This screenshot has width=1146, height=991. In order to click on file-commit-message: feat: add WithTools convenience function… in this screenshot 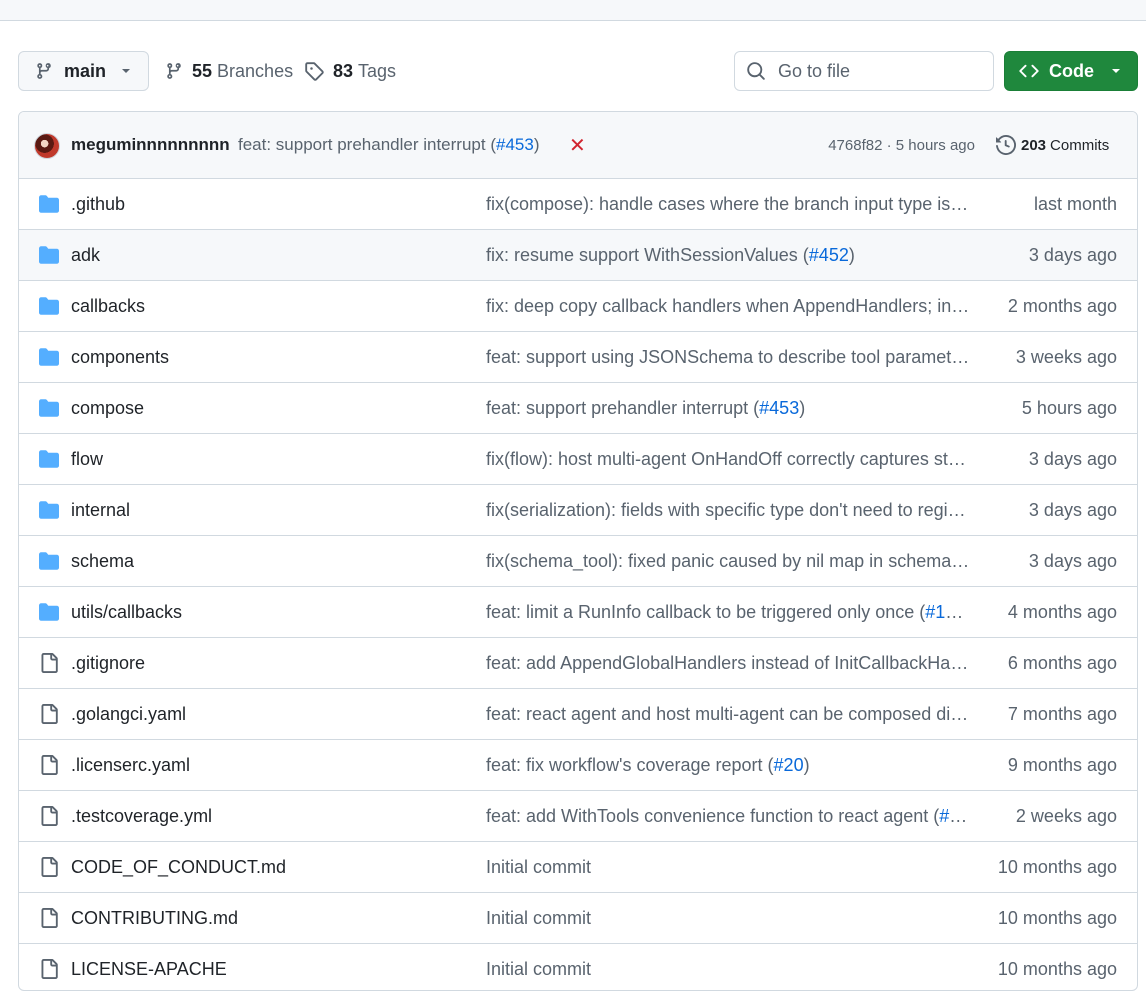, I will do `click(728, 816)`.